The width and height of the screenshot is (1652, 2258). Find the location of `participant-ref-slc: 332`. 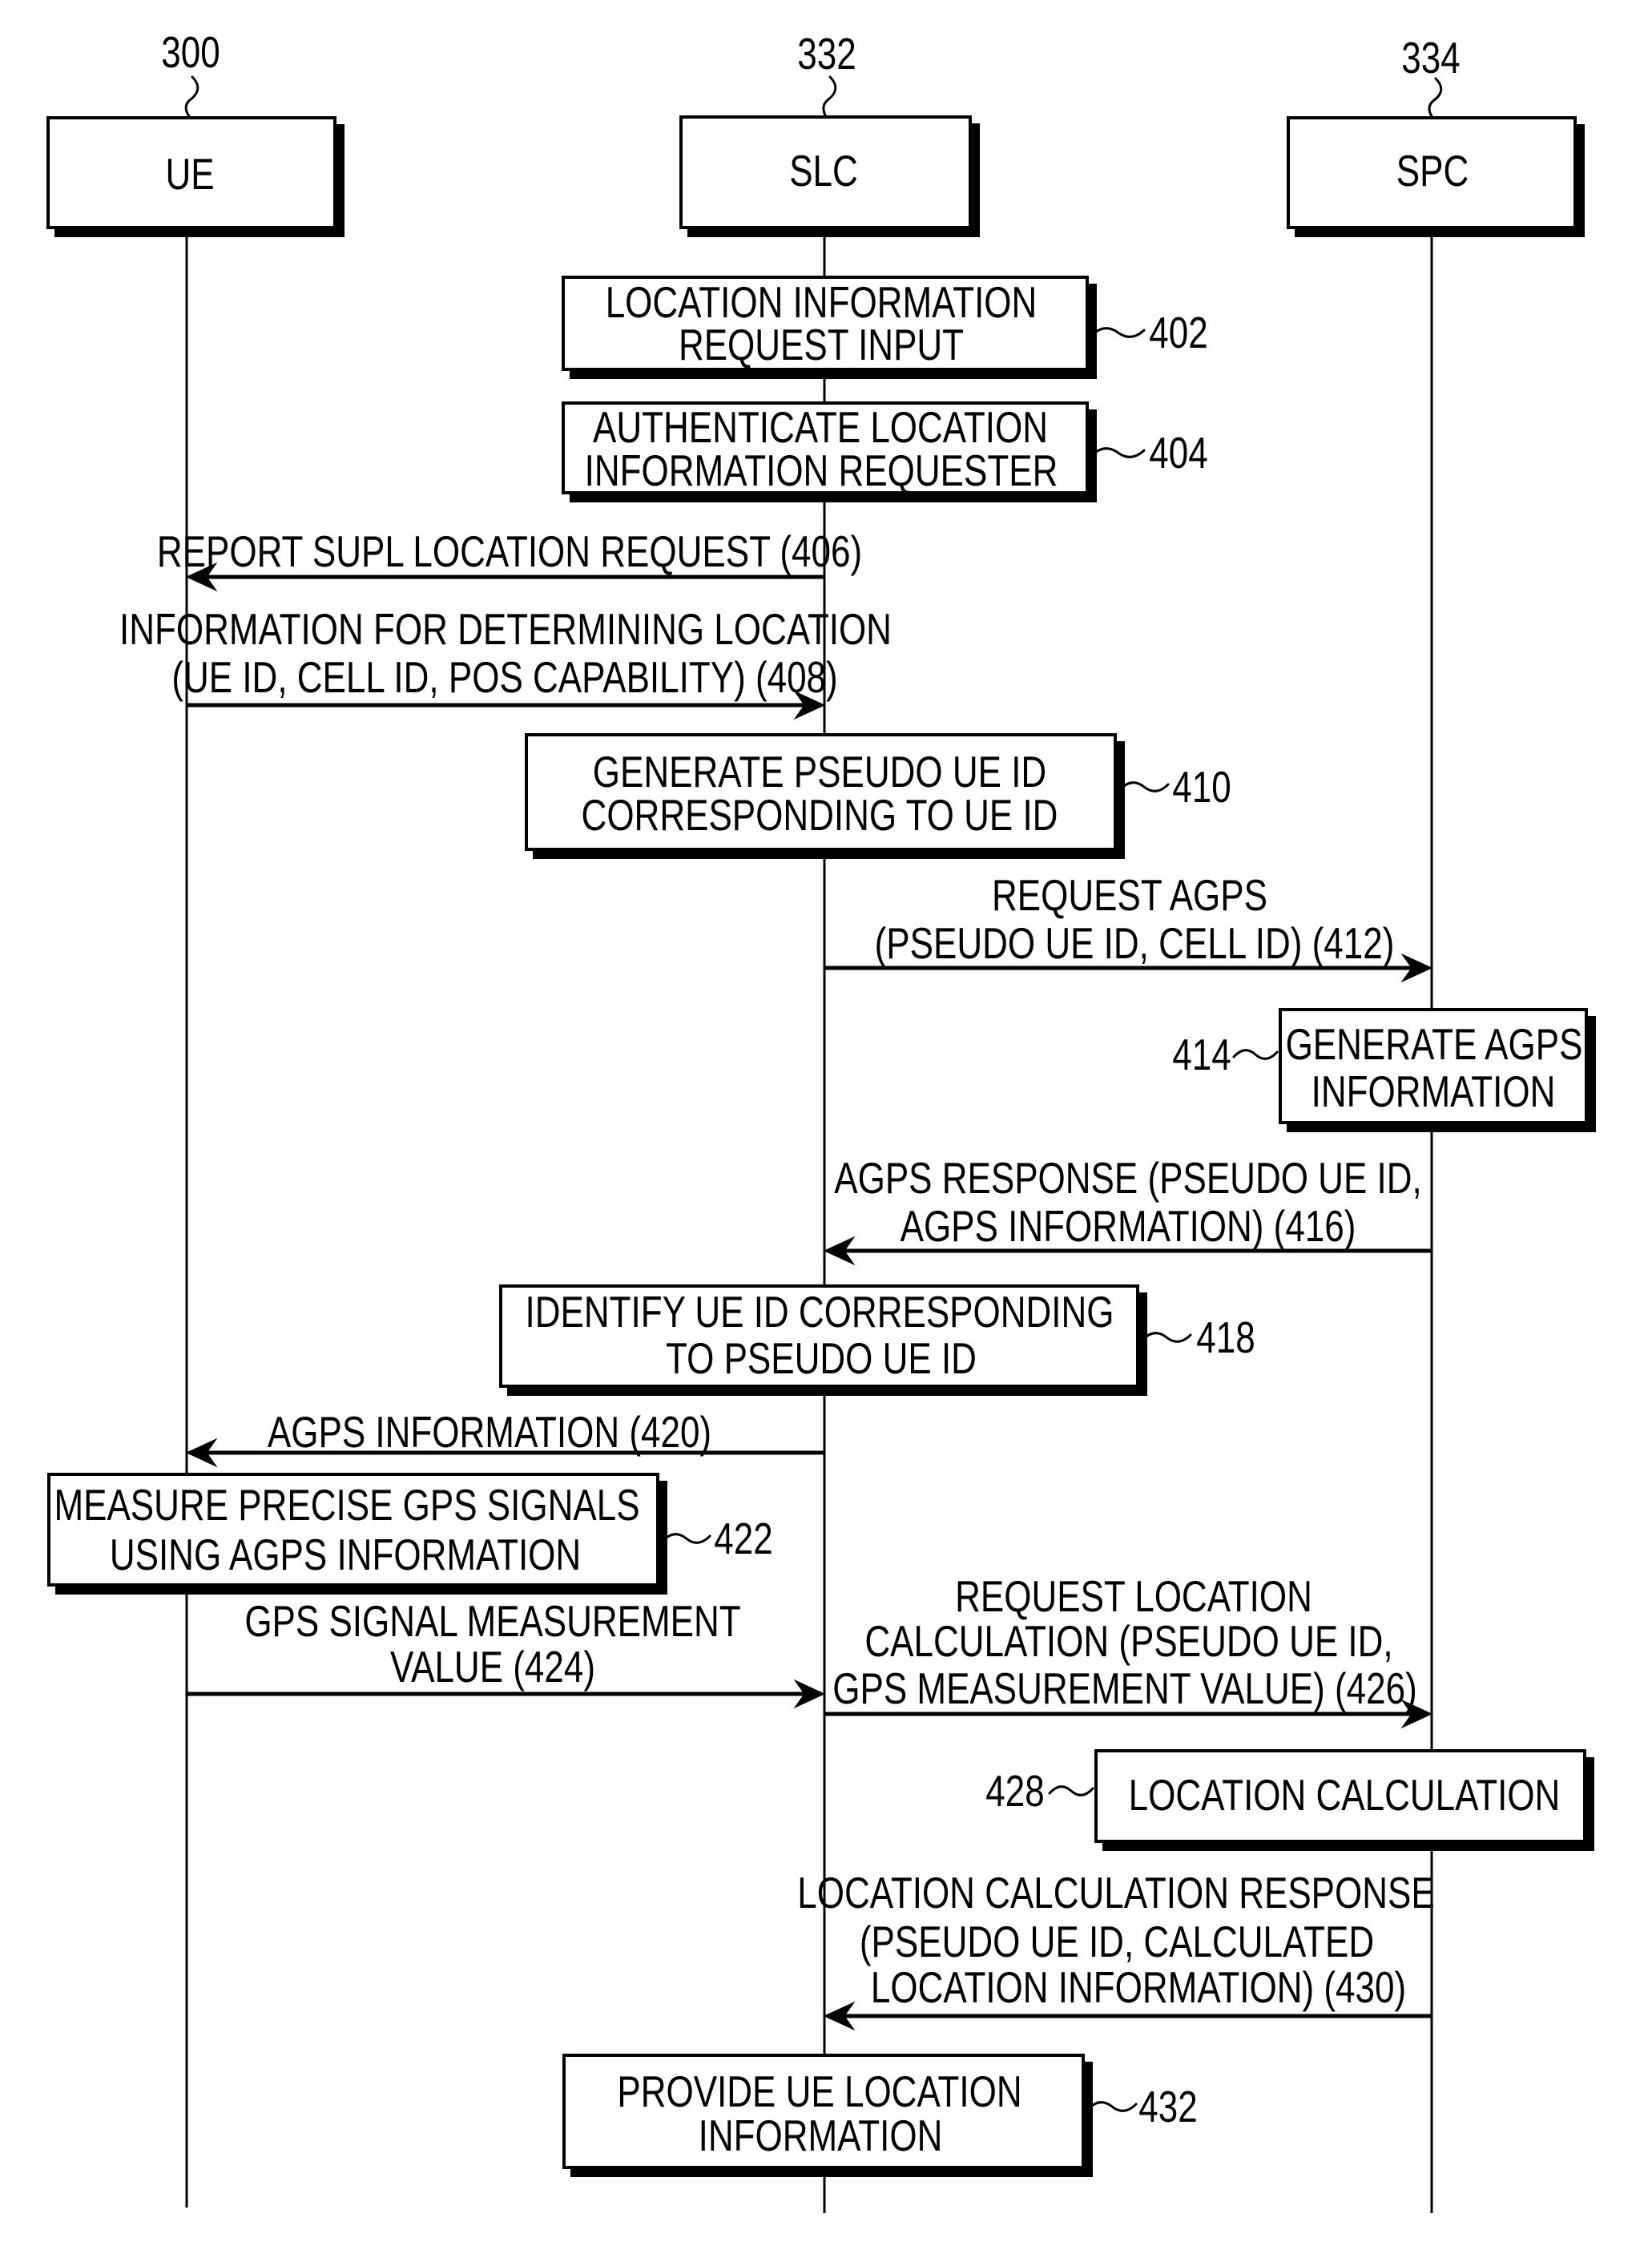

participant-ref-slc: 332 is located at coordinates (826, 54).